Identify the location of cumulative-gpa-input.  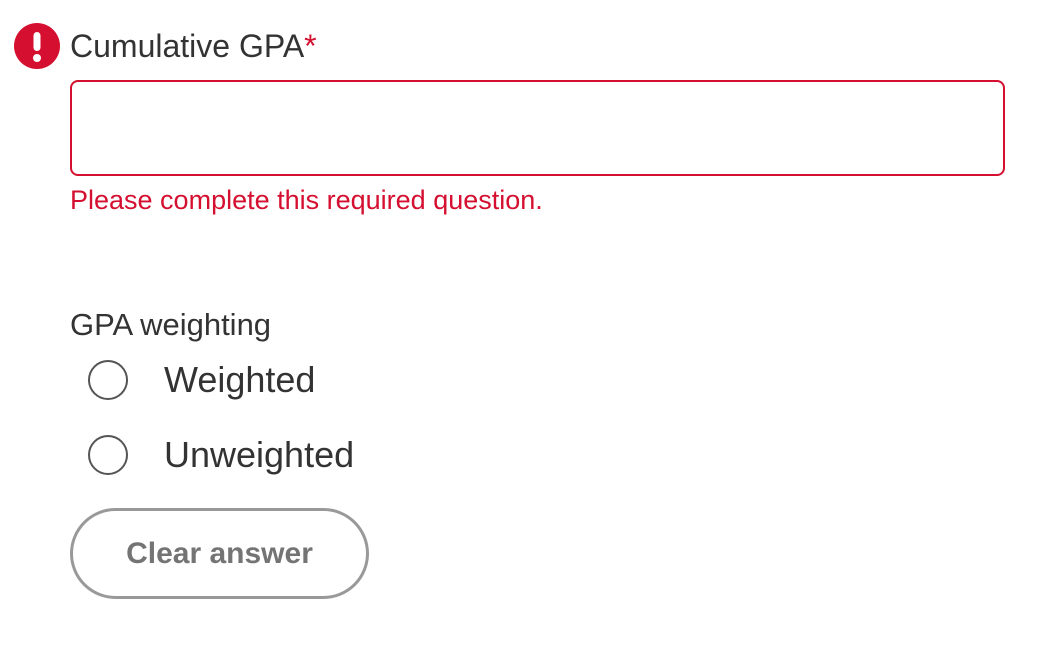
(537, 128).